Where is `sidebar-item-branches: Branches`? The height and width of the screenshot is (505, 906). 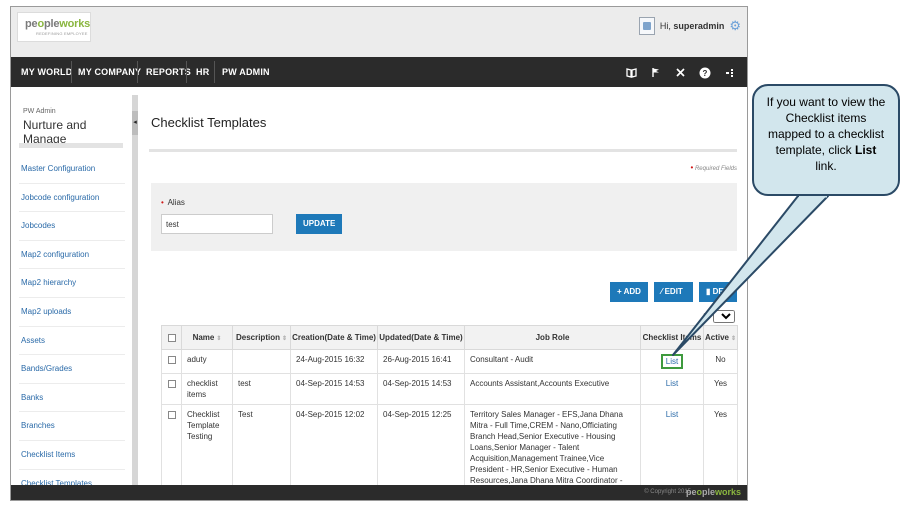
sidebar-item-branches: Branches is located at coordinates (72, 426).